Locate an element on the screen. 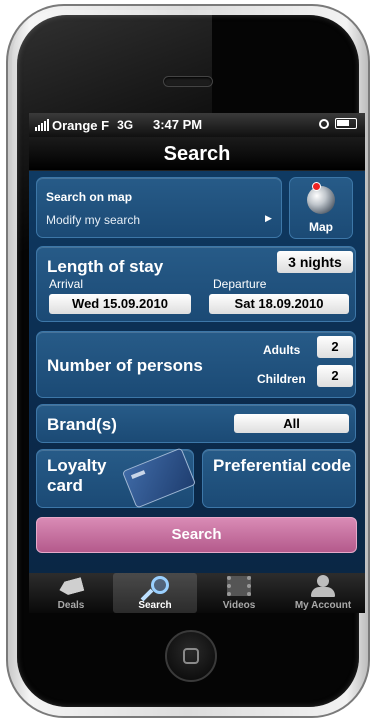 This screenshot has height=722, width=374. person-icon-body is located at coordinates (323, 592).